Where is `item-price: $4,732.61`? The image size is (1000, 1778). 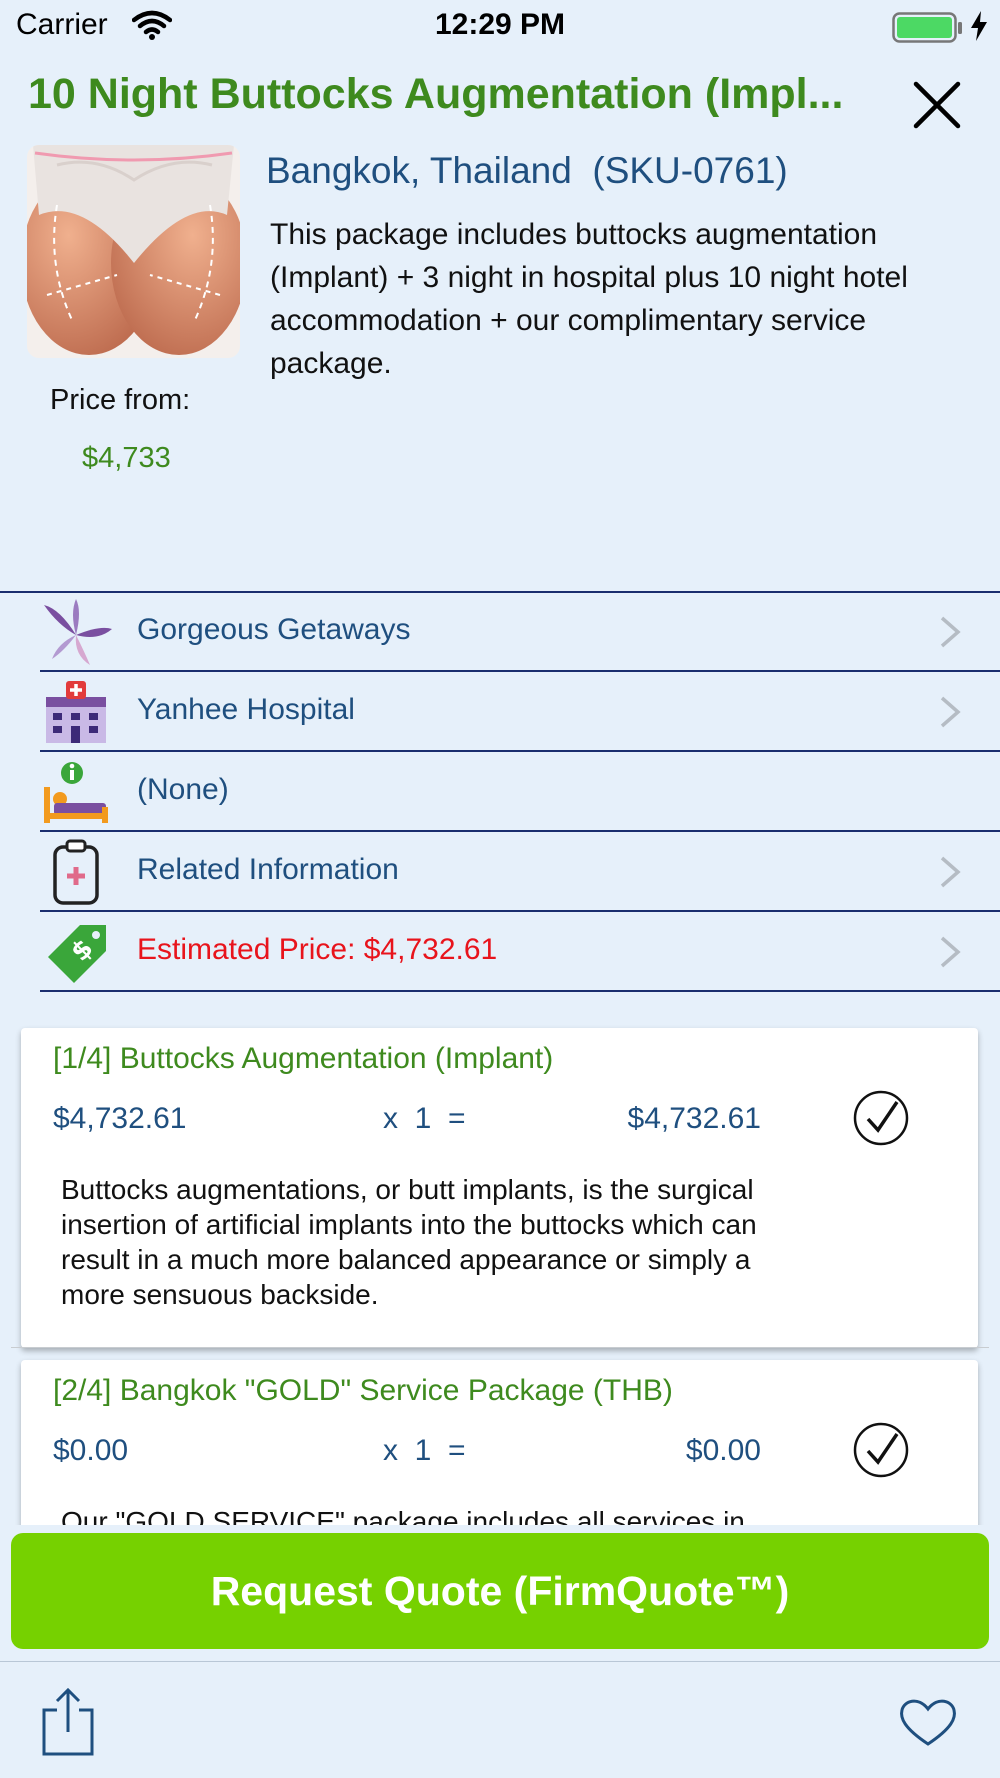 item-price: $4,732.61 is located at coordinates (120, 1118).